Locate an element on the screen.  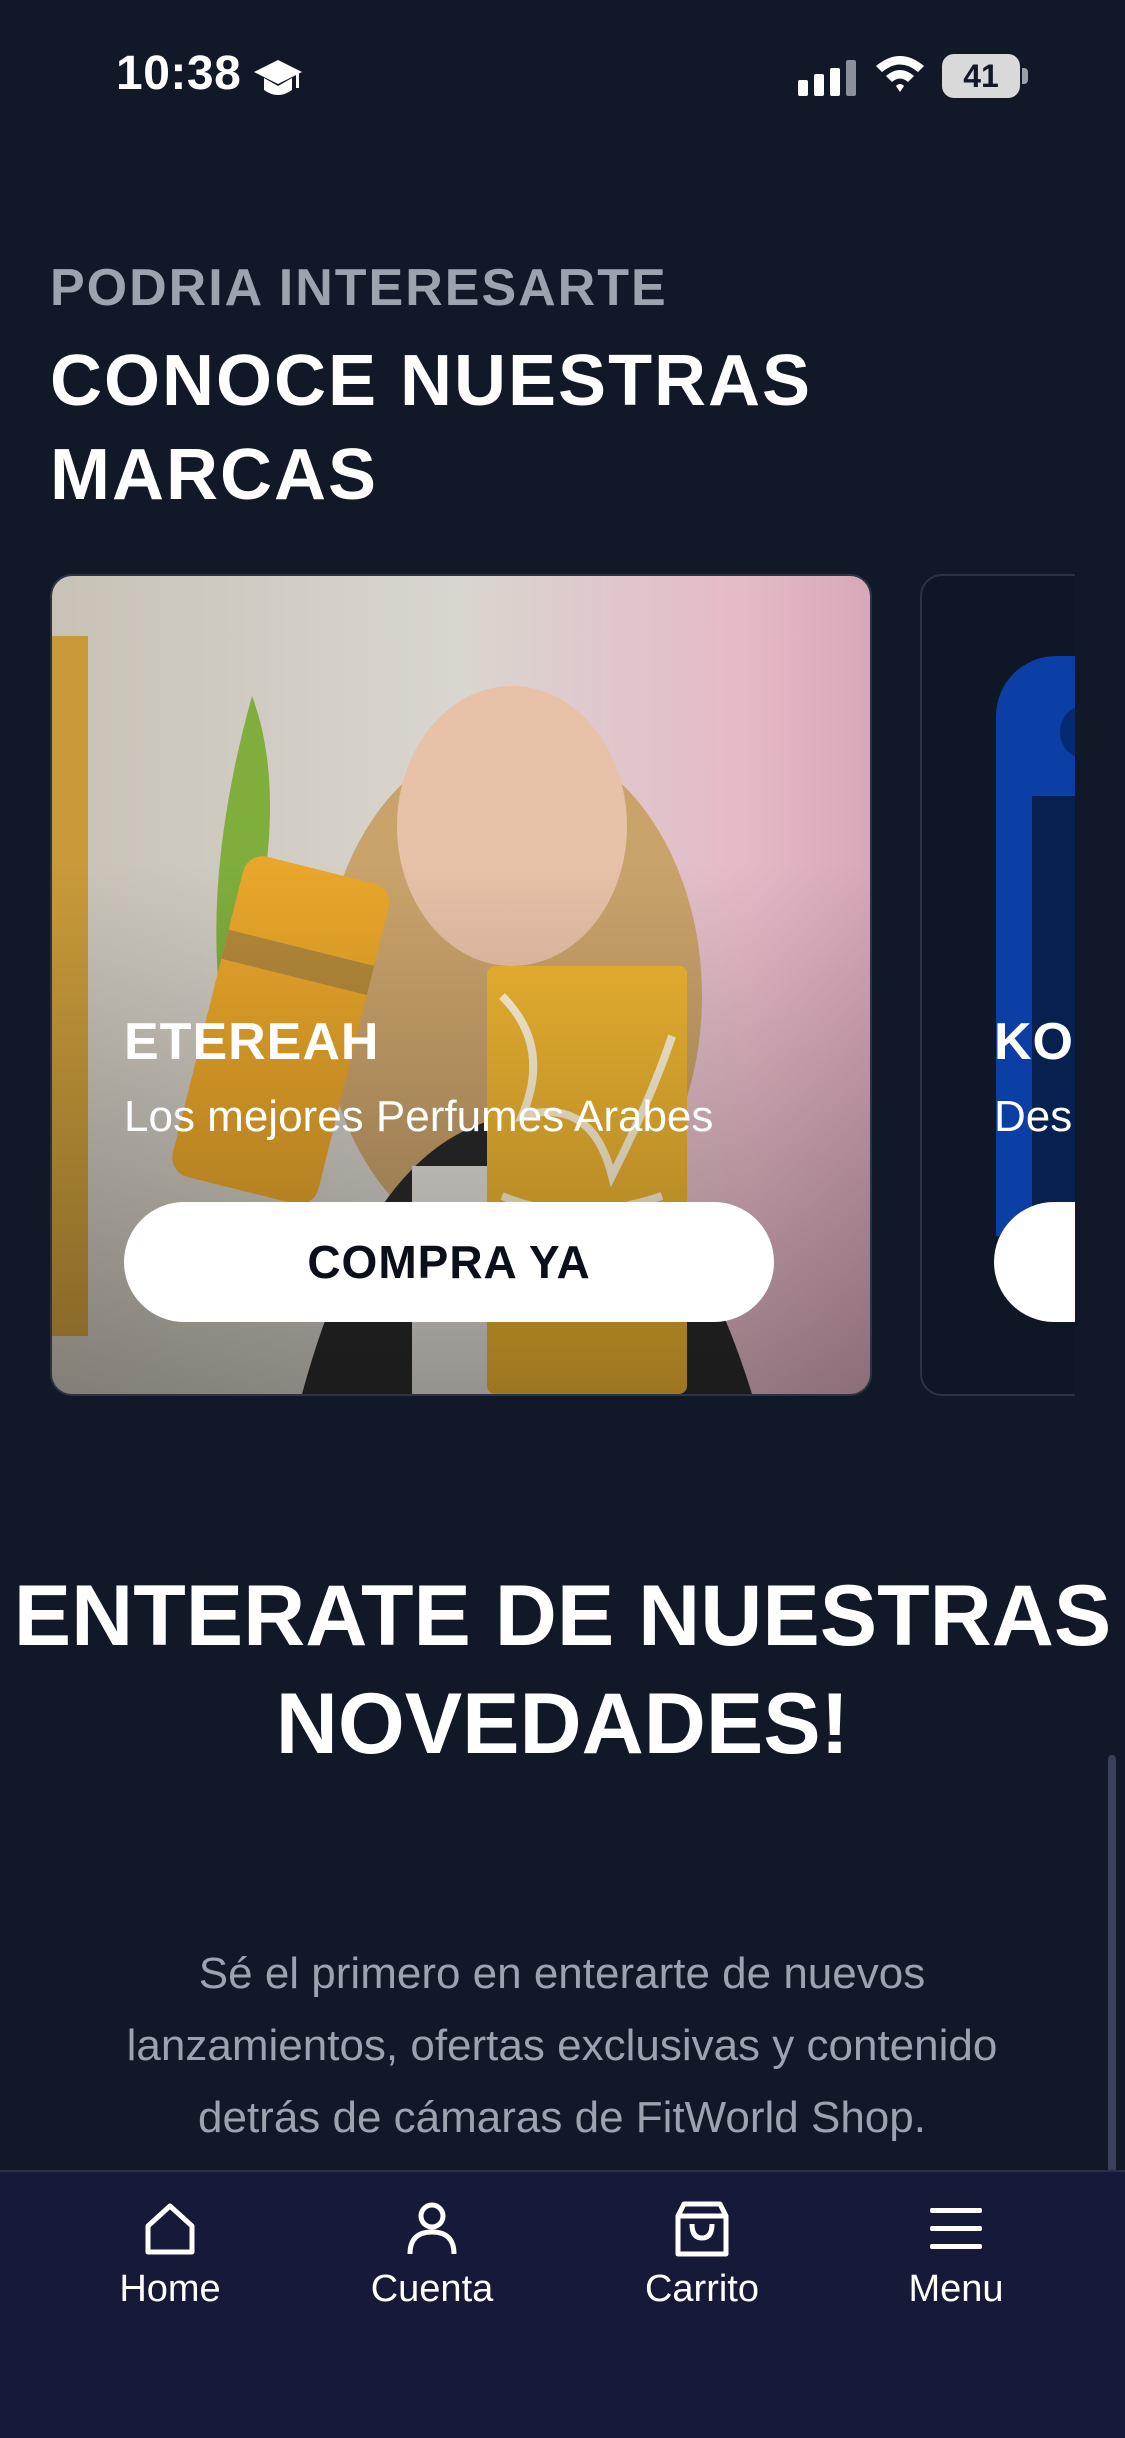
nav-label: Home is located at coordinates (170, 2289).